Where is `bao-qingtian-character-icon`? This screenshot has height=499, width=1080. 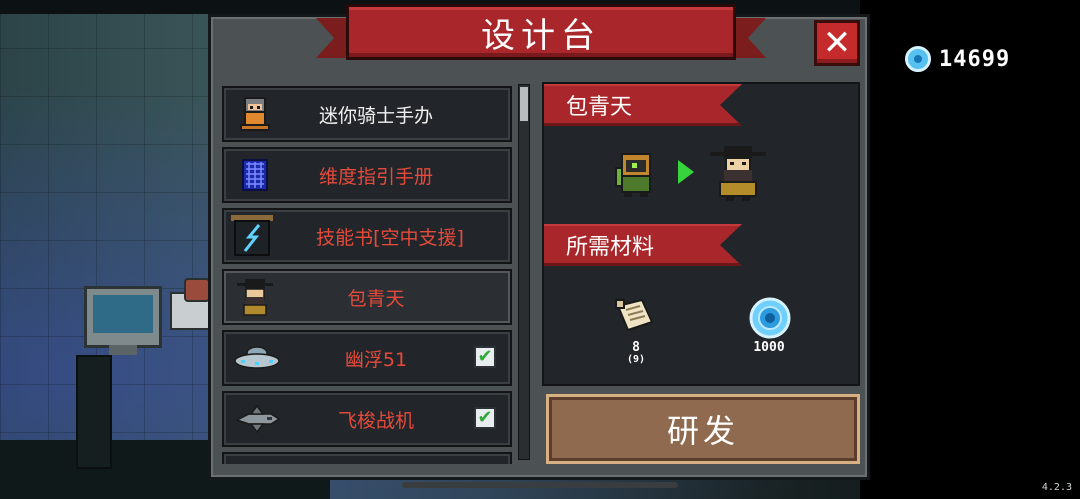
bao-qingtian-character-icon is located at coordinates (738, 175).